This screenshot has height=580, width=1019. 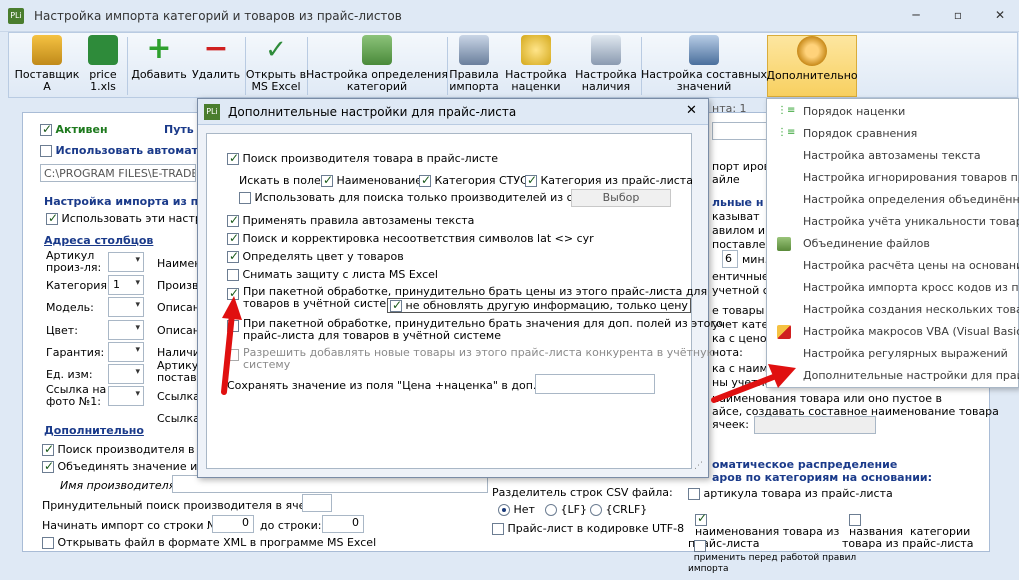 What do you see at coordinates (691, 110) in the screenshot?
I see `dialog-close-icon: ✕` at bounding box center [691, 110].